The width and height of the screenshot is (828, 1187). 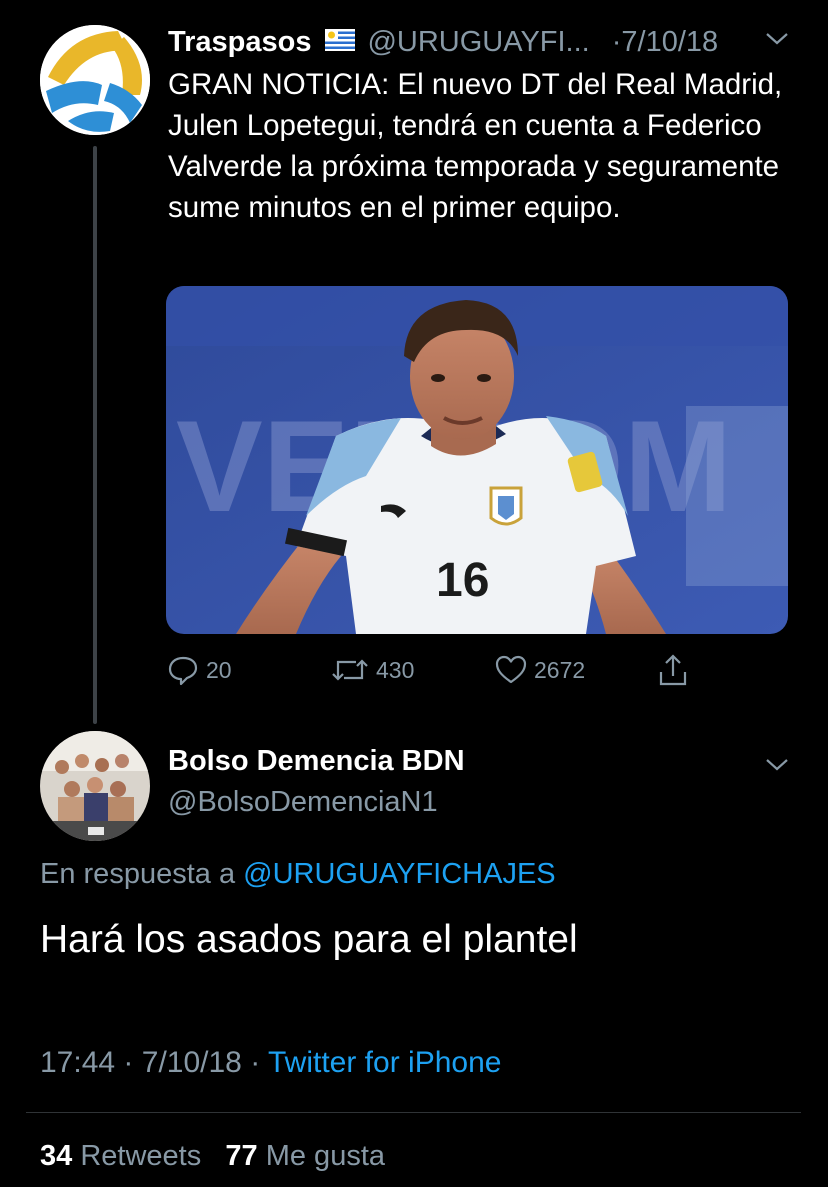 What do you see at coordinates (462, 580) in the screenshot?
I see `jersey-number: 16` at bounding box center [462, 580].